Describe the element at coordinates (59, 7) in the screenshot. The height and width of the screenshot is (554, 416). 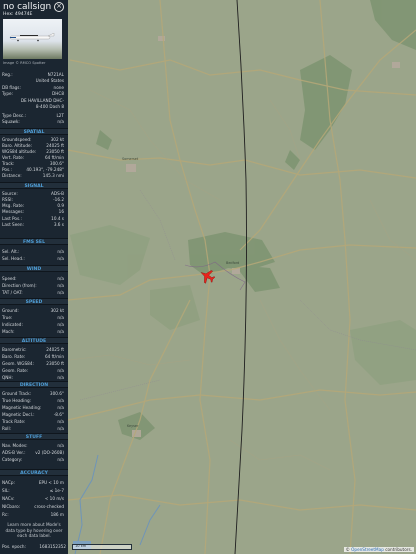
I see `close-button: ×` at that location.